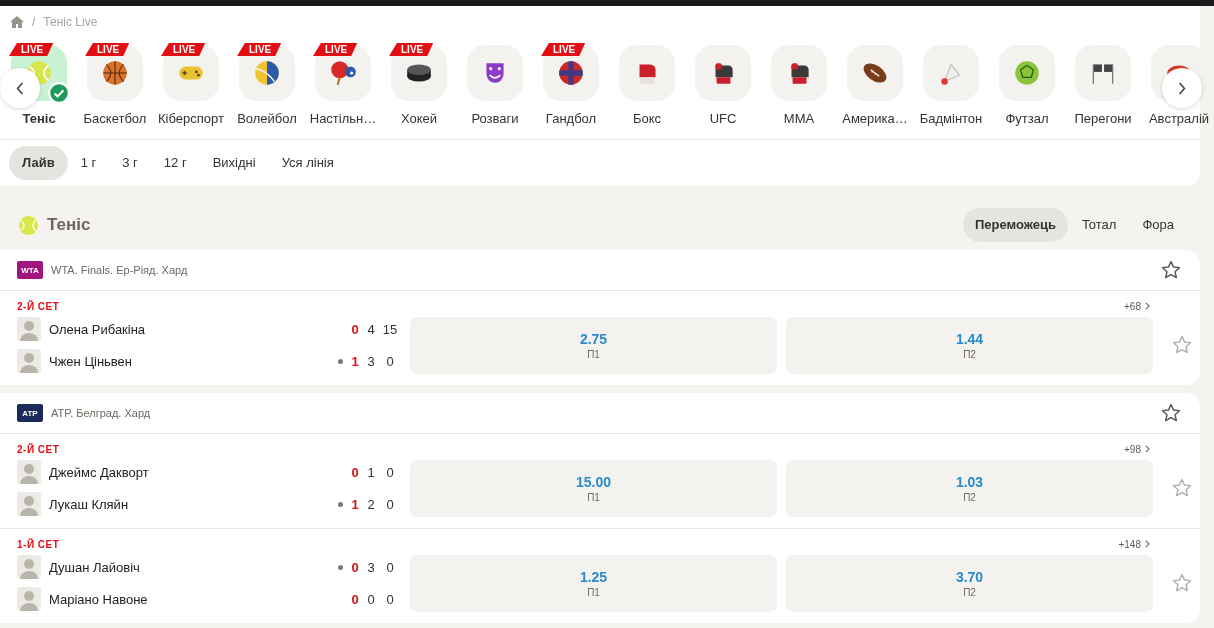 The image size is (1214, 628). What do you see at coordinates (969, 583) in the screenshot?
I see `odds-button: 3.70 П2` at bounding box center [969, 583].